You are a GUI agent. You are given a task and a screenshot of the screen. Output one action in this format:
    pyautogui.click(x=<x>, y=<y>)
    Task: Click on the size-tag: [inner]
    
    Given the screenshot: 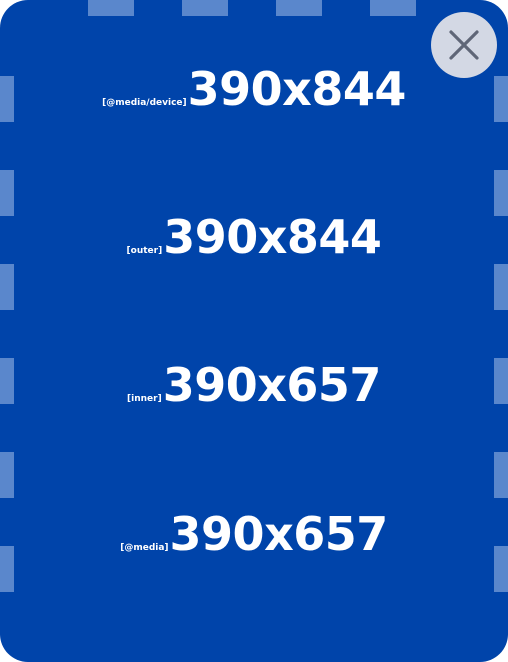 What is the action you would take?
    pyautogui.click(x=144, y=399)
    